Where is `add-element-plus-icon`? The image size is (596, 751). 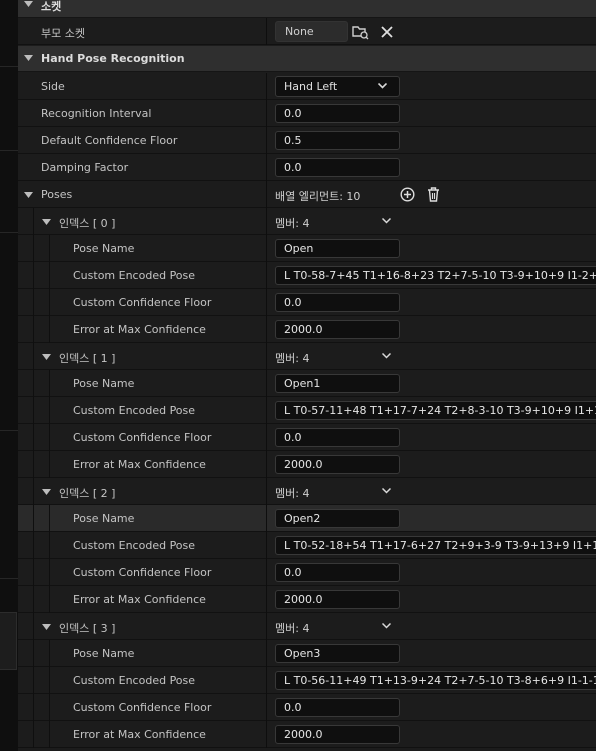 add-element-plus-icon is located at coordinates (407, 194).